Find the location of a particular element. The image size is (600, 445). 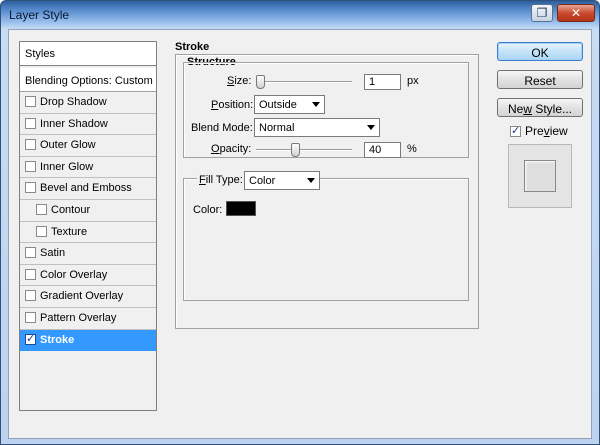

style-item-inner-shadow: Inner Shadow is located at coordinates (88, 125).